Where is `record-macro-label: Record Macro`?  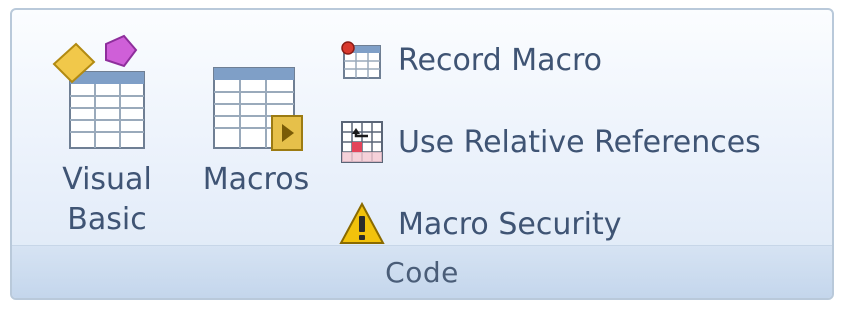 record-macro-label: Record Macro is located at coordinates (500, 60).